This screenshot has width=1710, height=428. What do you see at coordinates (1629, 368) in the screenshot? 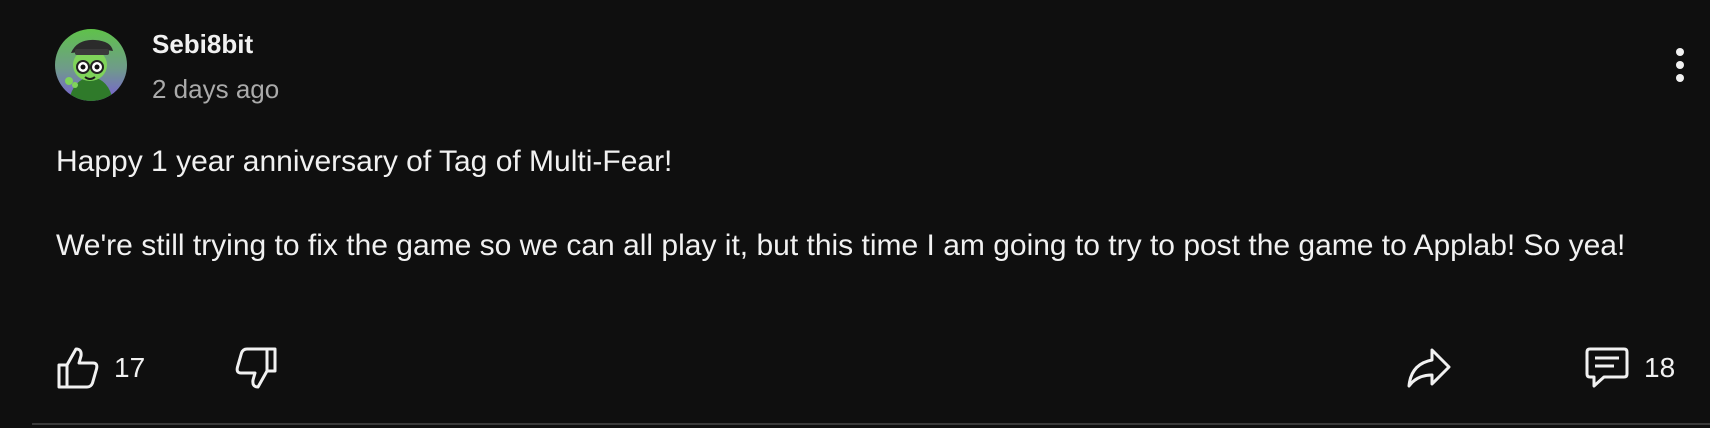
I see `comments-button: 18` at bounding box center [1629, 368].